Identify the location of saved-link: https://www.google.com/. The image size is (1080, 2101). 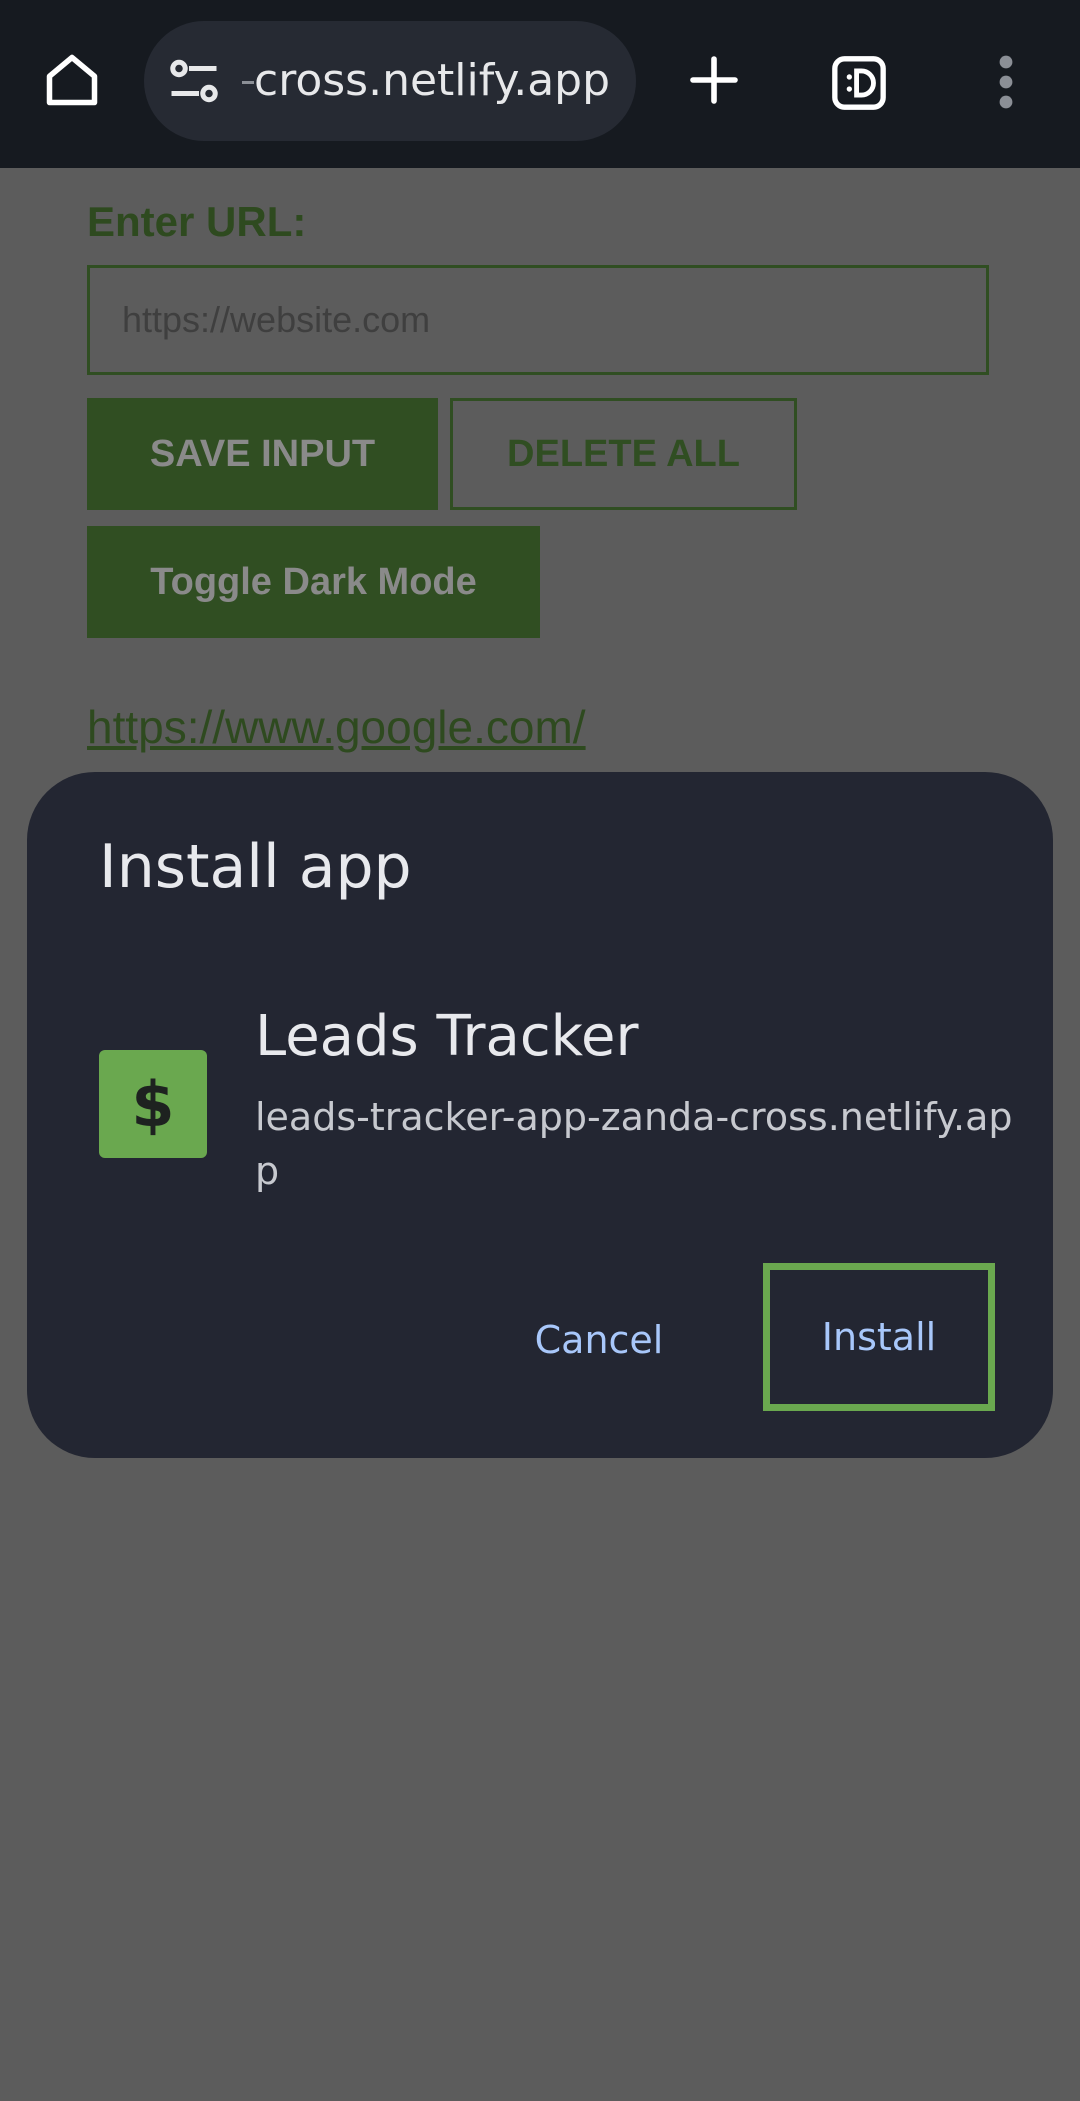
(336, 727).